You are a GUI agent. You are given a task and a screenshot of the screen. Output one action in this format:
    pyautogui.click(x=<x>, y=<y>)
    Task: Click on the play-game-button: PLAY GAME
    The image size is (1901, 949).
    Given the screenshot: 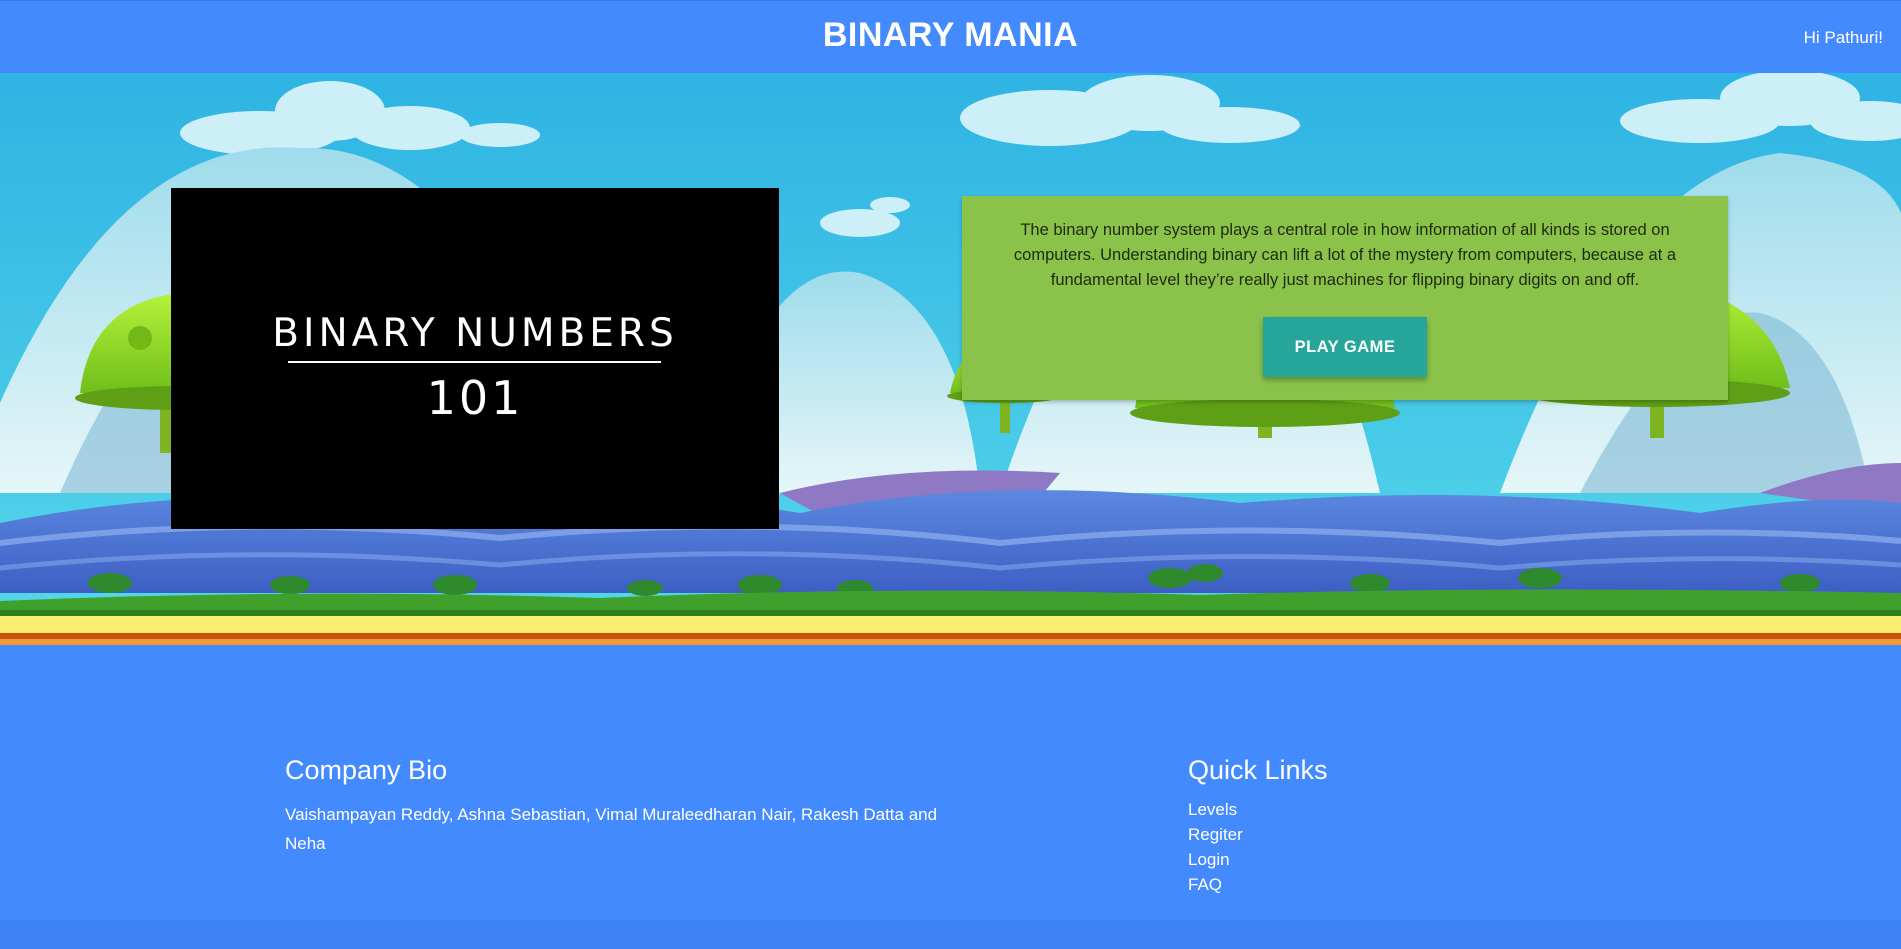 What is the action you would take?
    pyautogui.click(x=1345, y=347)
    